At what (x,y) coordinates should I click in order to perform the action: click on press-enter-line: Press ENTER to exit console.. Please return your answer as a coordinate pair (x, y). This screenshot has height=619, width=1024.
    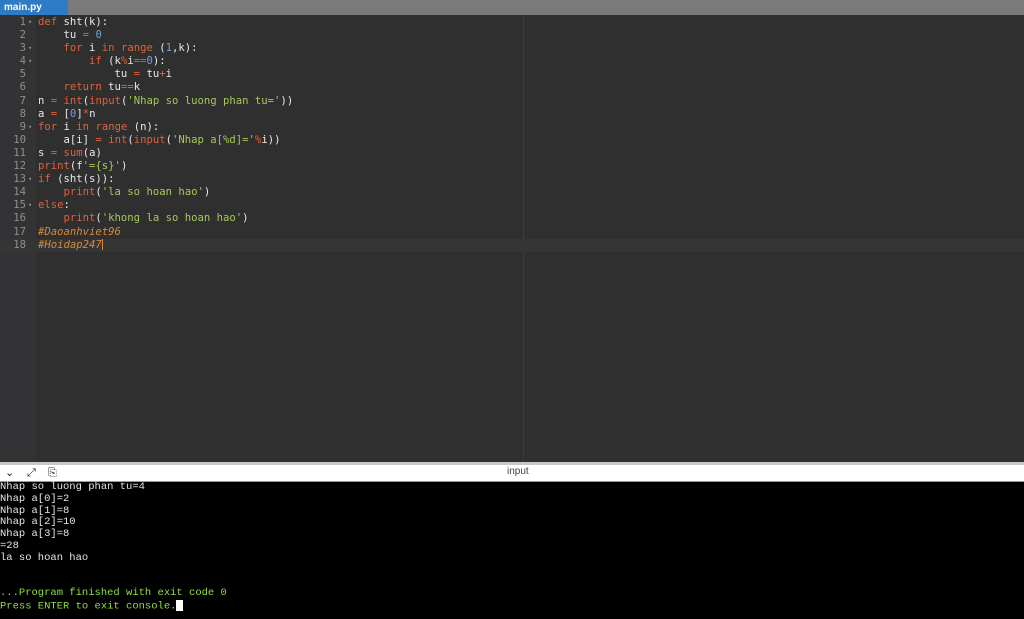
    Looking at the image, I should click on (512, 605).